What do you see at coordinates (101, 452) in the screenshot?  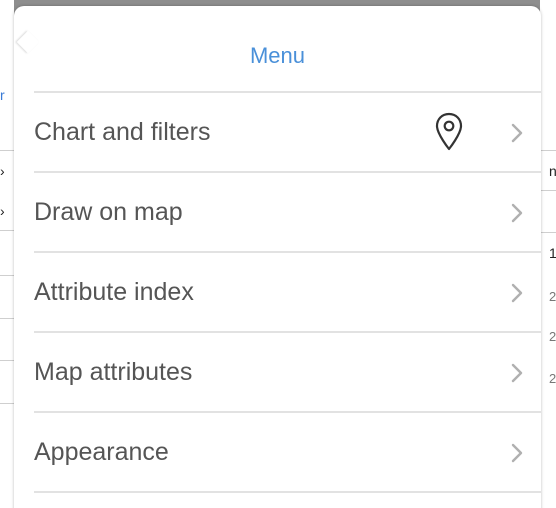 I see `menu-item-label: Appearance` at bounding box center [101, 452].